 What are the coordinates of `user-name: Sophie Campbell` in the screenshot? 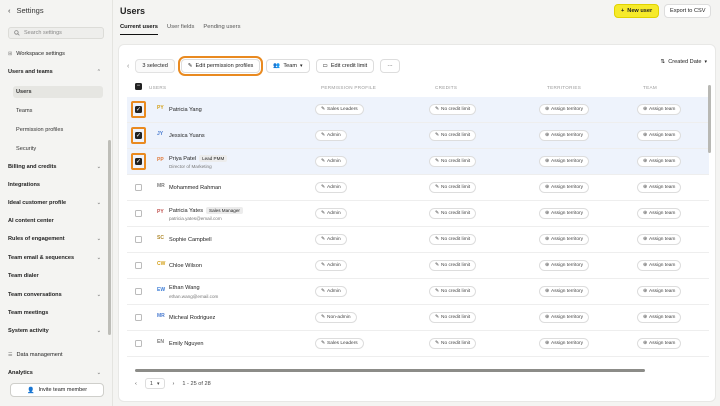 It's located at (190, 240).